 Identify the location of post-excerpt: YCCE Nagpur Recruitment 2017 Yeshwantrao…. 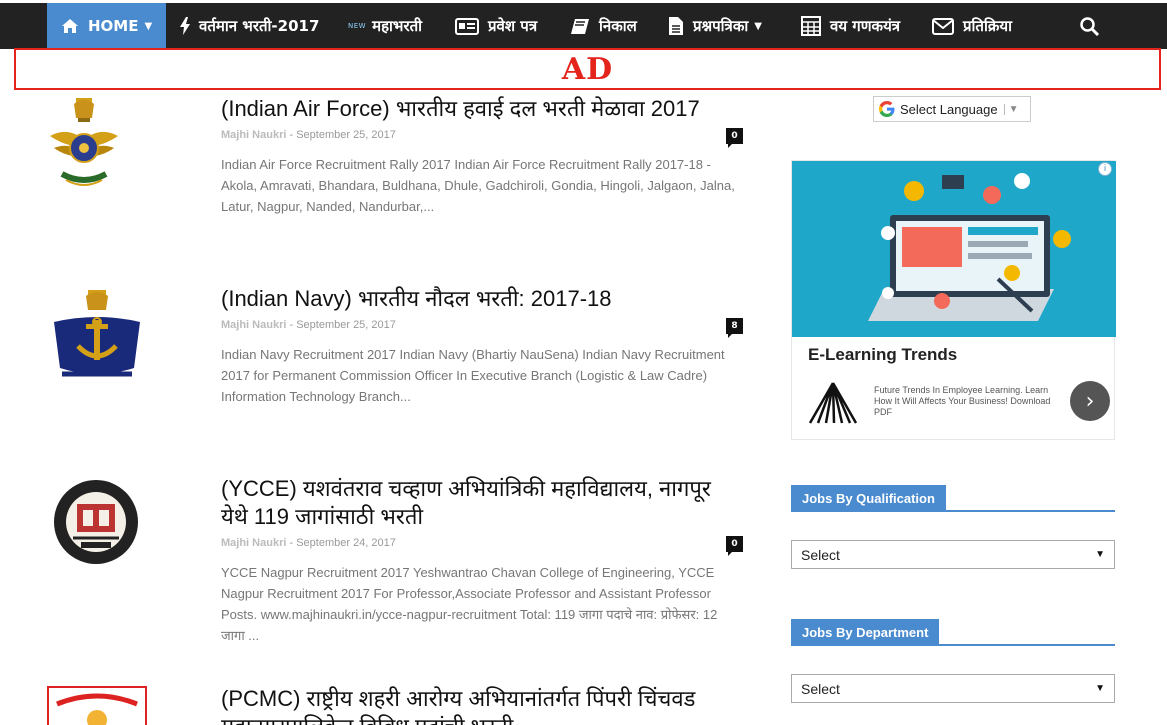
(469, 604).